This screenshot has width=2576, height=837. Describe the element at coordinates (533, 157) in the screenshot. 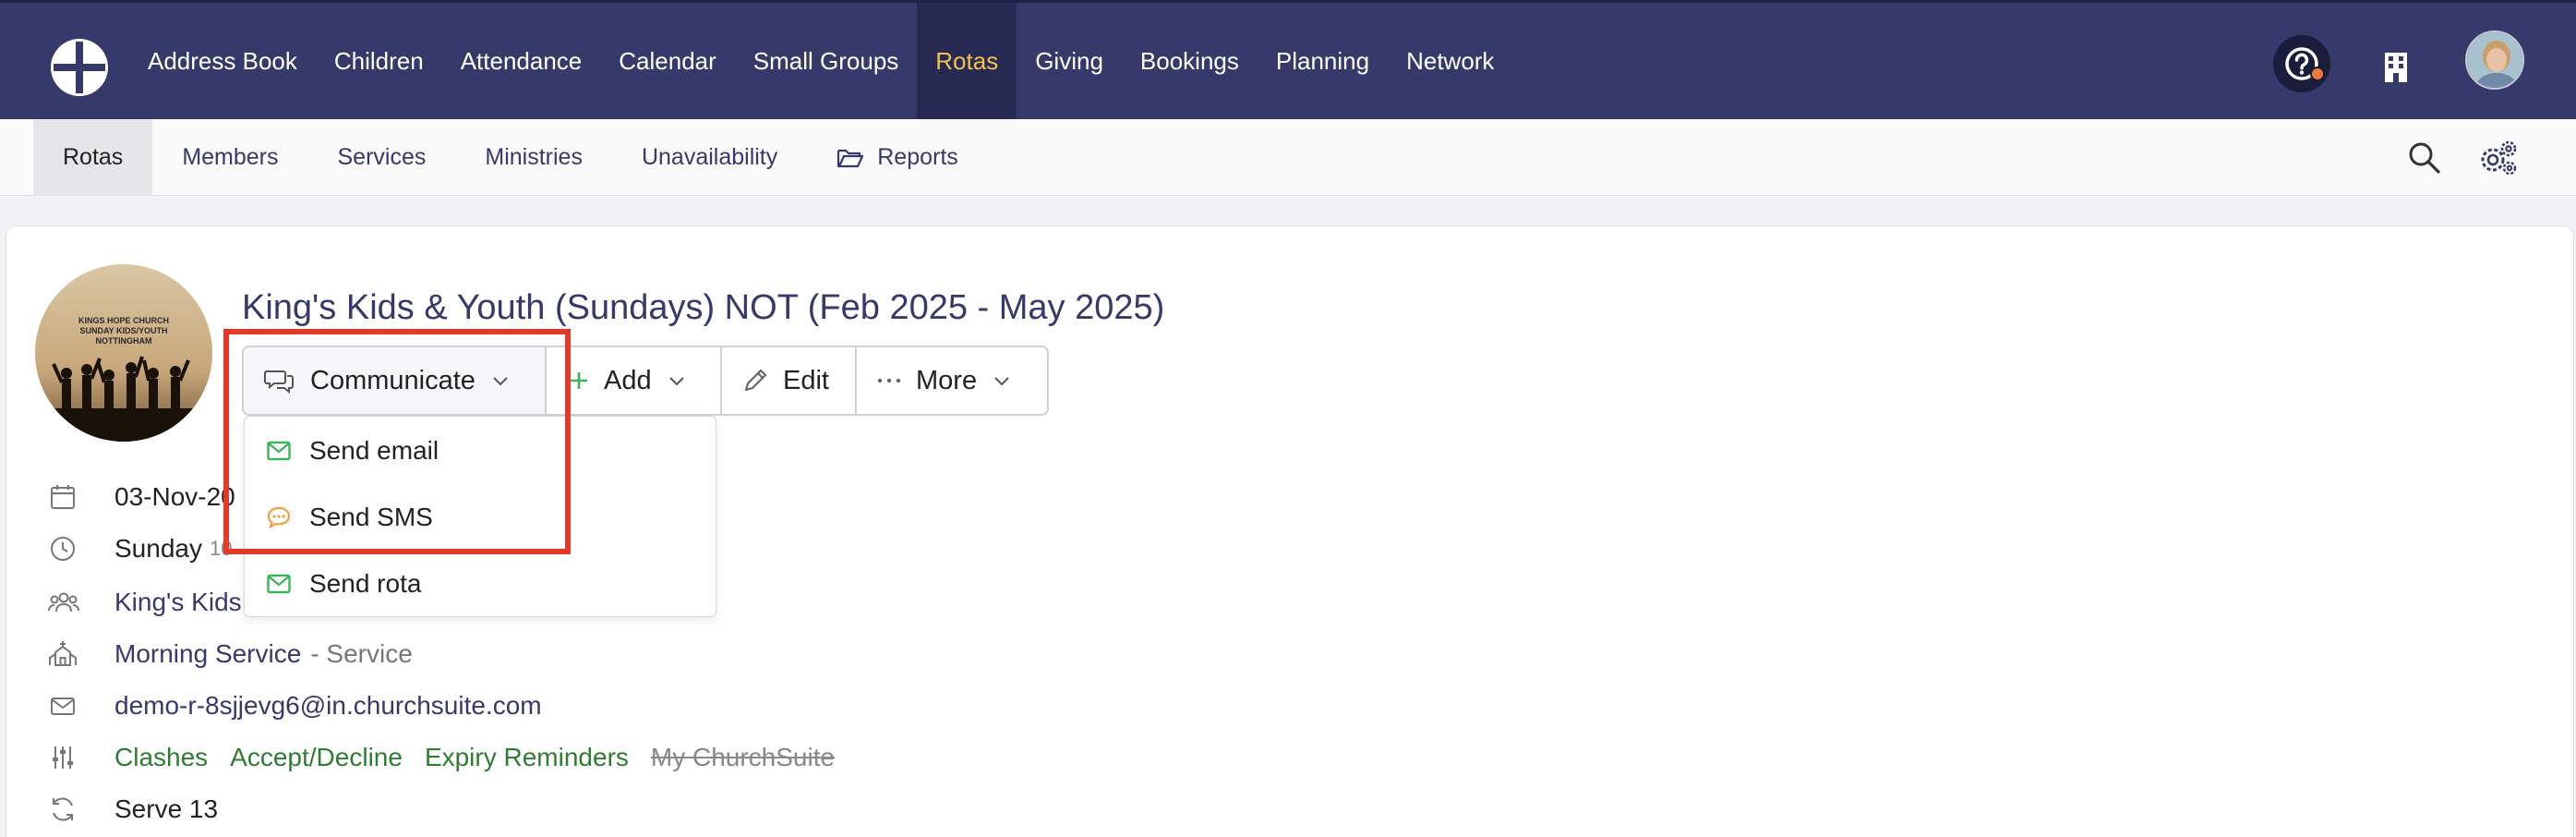

I see `subnav-item-ministries: Ministries` at that location.